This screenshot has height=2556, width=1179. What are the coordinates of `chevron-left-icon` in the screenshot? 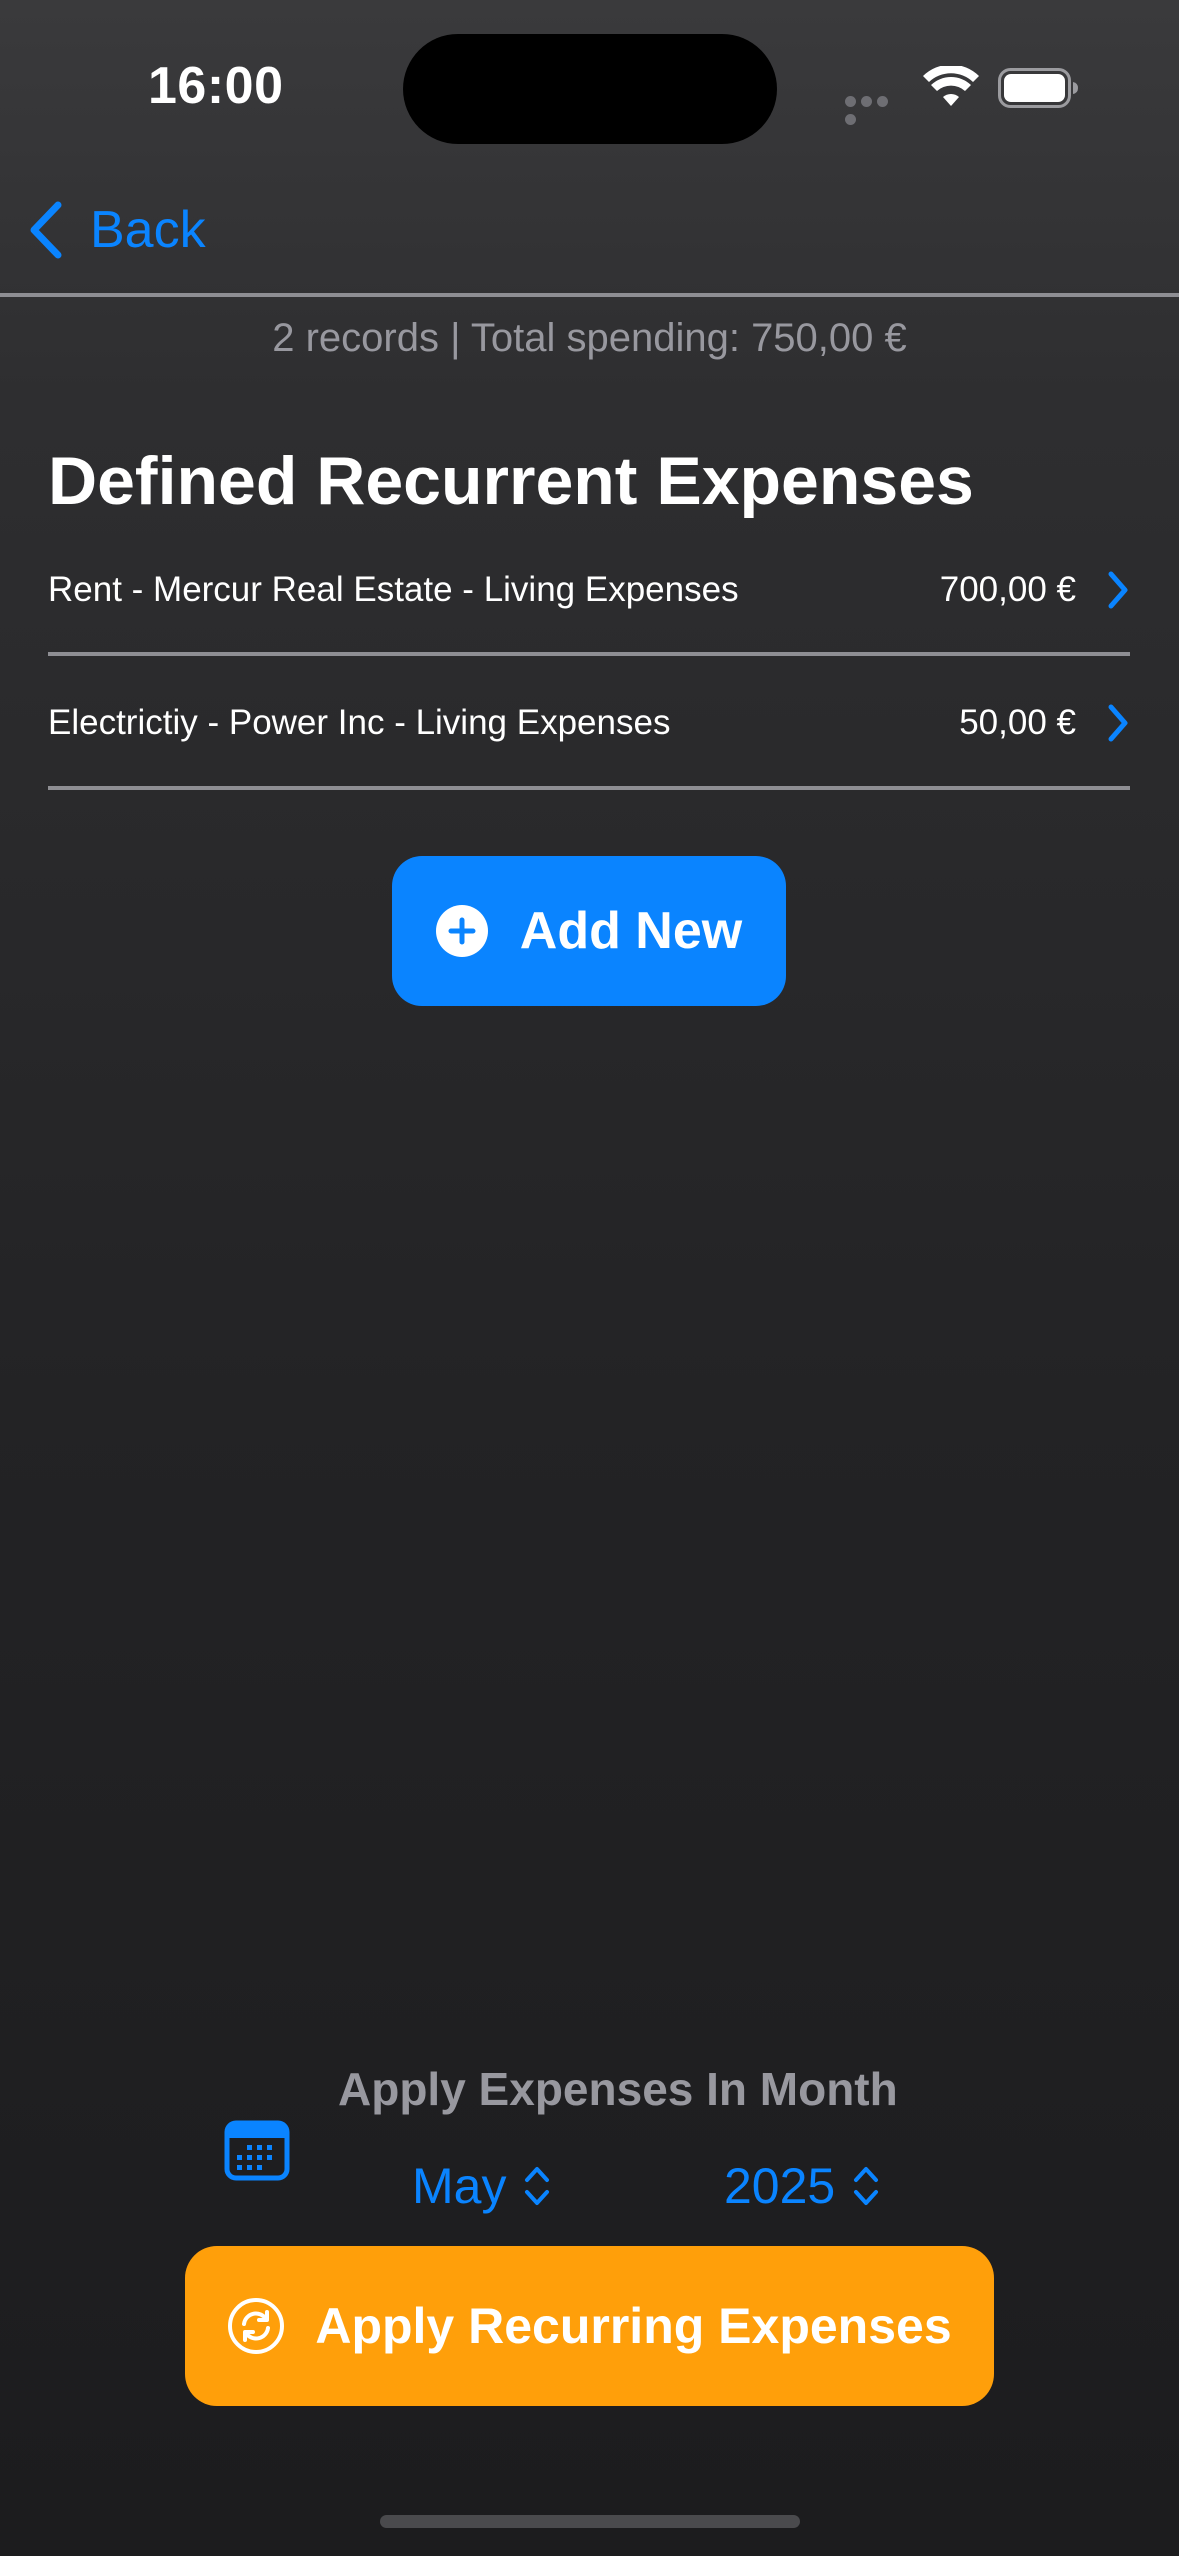 It's located at (46, 230).